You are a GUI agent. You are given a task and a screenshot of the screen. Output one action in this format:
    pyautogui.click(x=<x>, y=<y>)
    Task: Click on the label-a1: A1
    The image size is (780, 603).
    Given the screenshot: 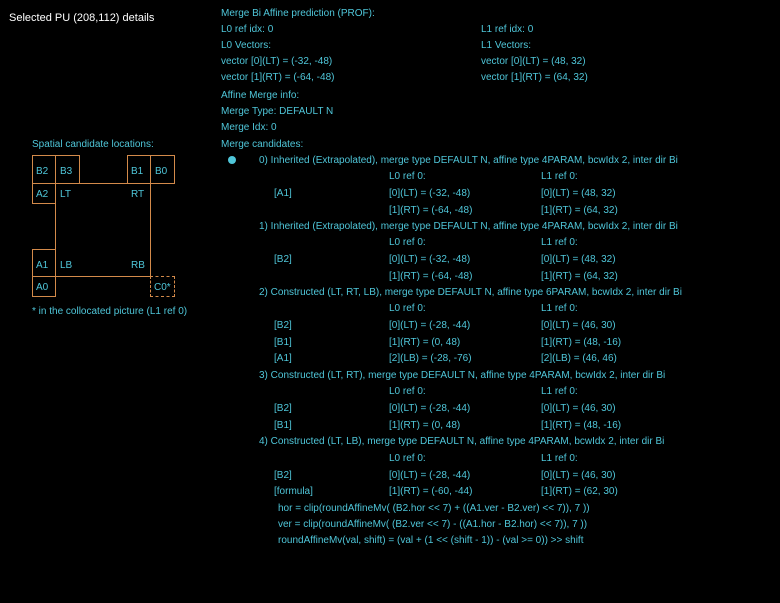 What is the action you would take?
    pyautogui.click(x=42, y=265)
    